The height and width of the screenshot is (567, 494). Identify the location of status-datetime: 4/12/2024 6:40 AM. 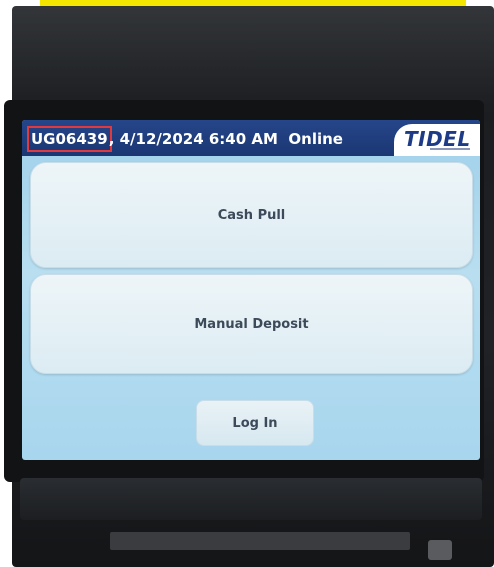
(198, 139).